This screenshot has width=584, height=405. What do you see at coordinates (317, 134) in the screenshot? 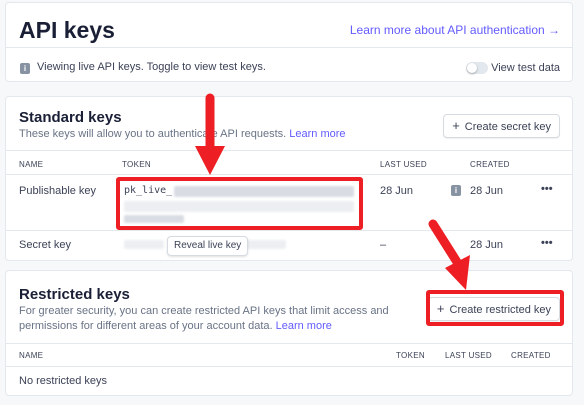
I see `standard-keys-learn-more-link: Learn more` at bounding box center [317, 134].